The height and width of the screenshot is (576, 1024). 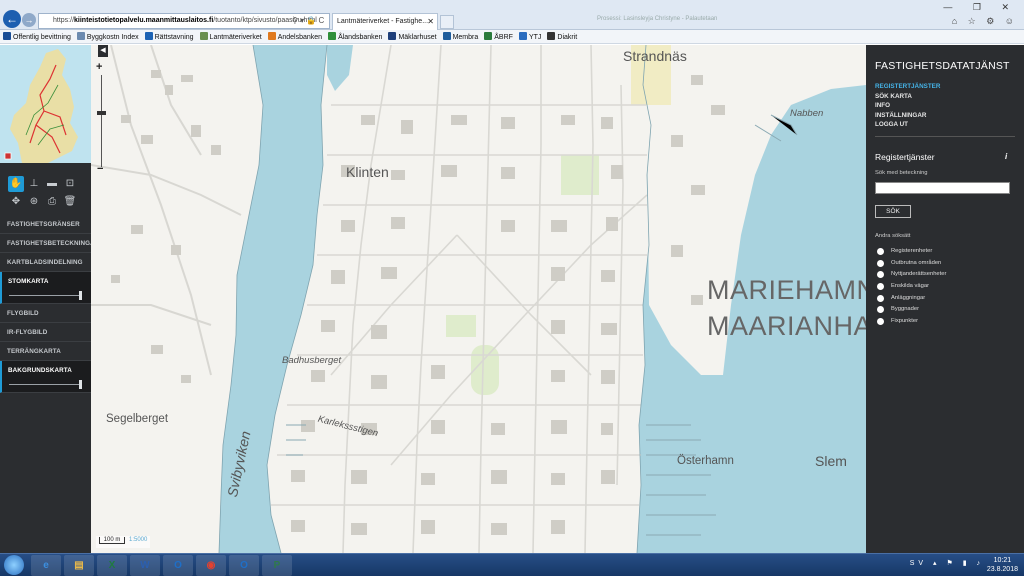 I want to click on favorite-link: Byggkostn Index, so click(x=107, y=37).